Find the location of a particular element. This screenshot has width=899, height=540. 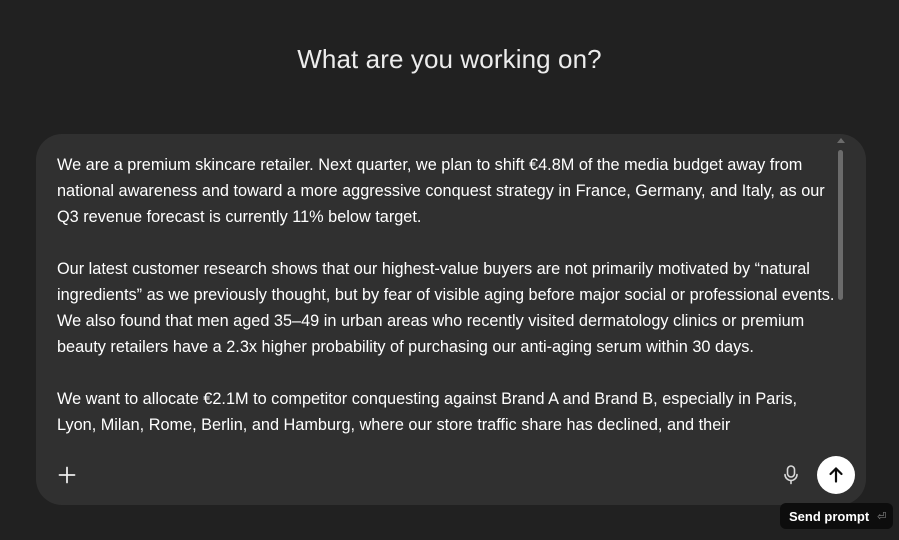

scroll-up-arrow-icon is located at coordinates (841, 140).